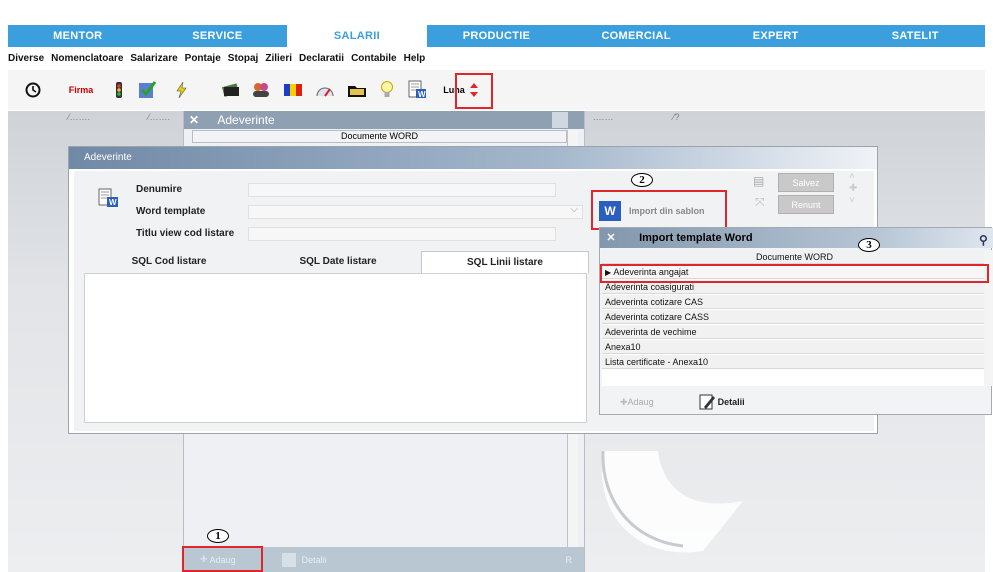  Describe the element at coordinates (869, 245) in the screenshot. I see `callout-number-3: 3` at that location.